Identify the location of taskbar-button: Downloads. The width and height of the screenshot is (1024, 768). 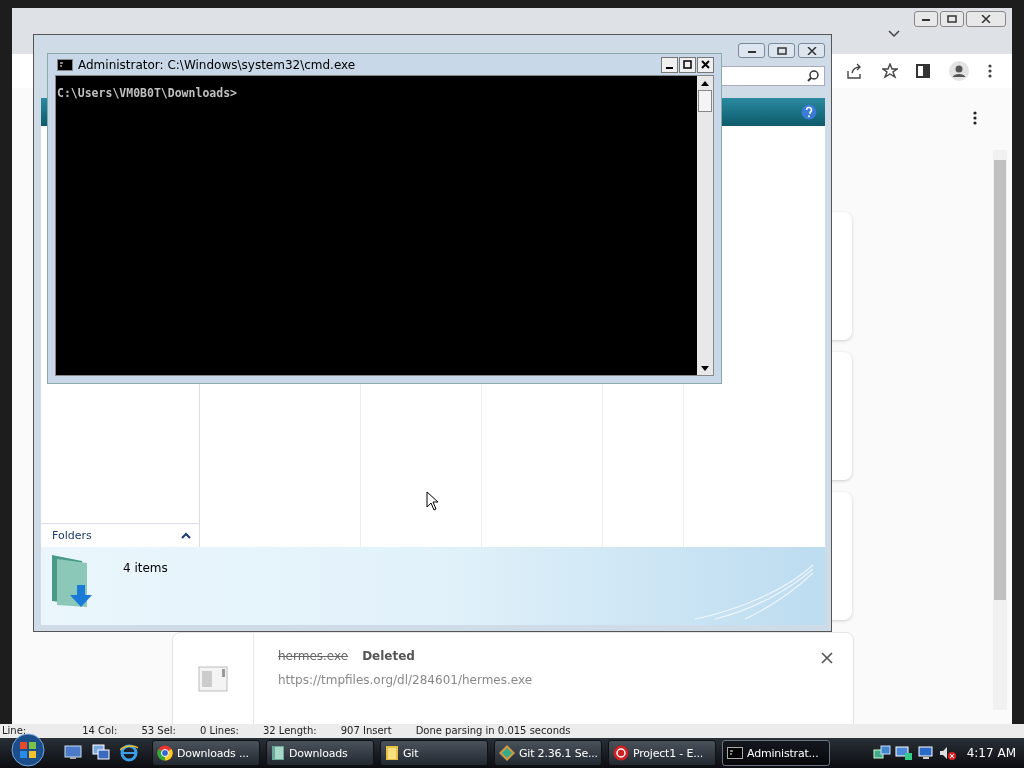
(320, 753).